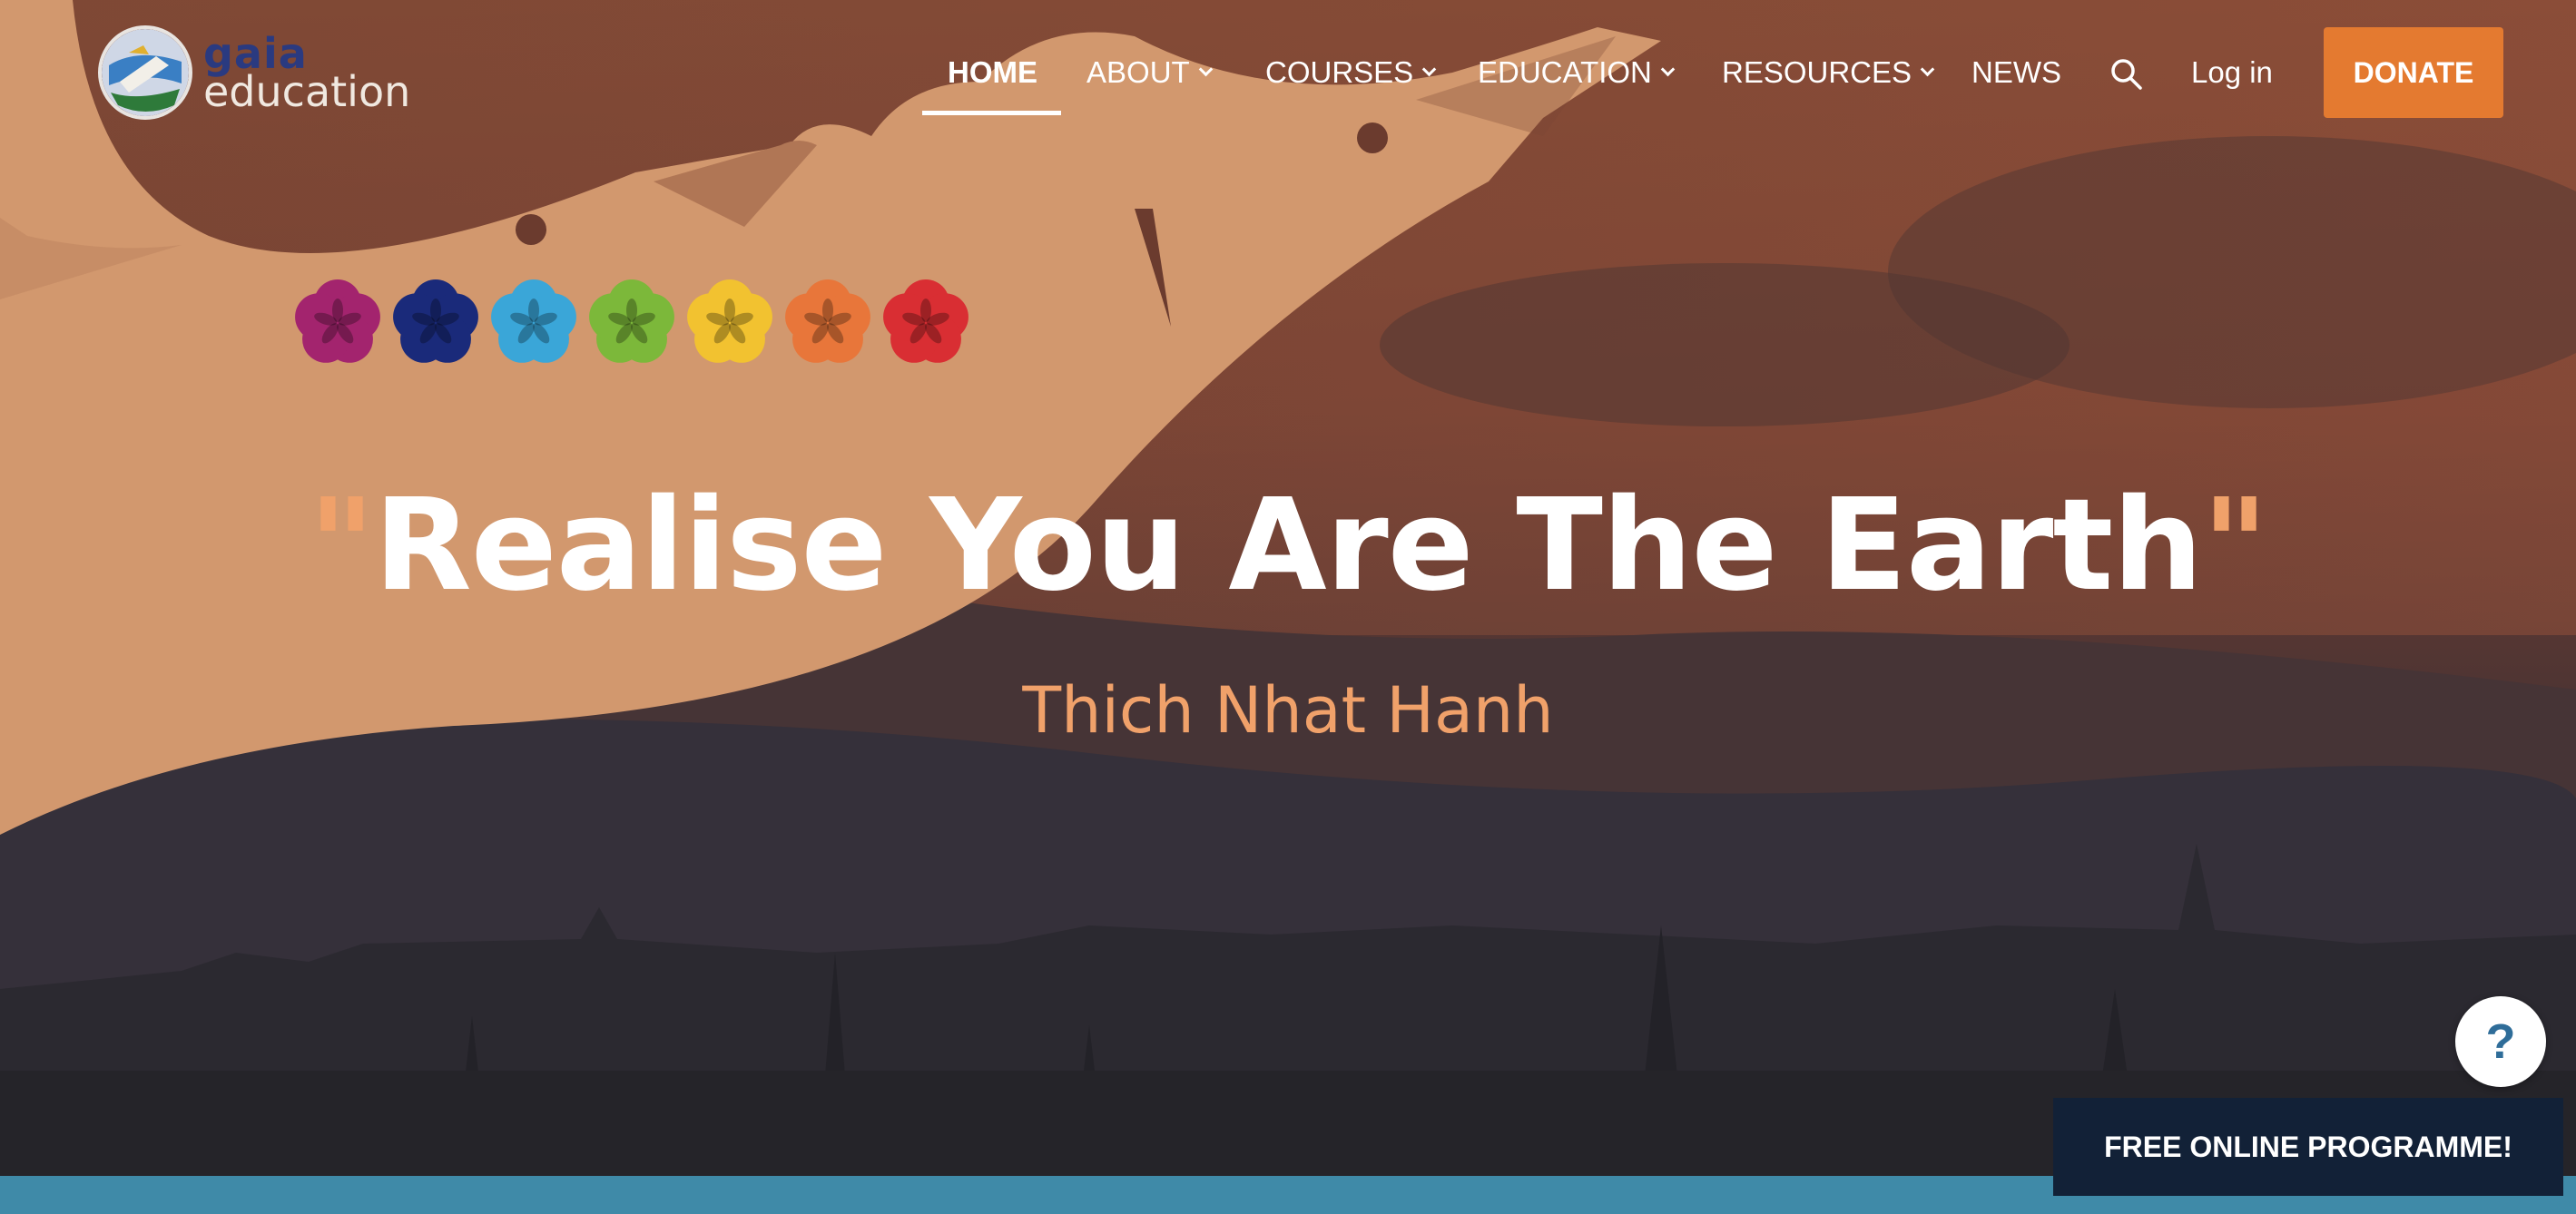 Image resolution: width=2576 pixels, height=1214 pixels. I want to click on site-logo: gaia education, so click(254, 73).